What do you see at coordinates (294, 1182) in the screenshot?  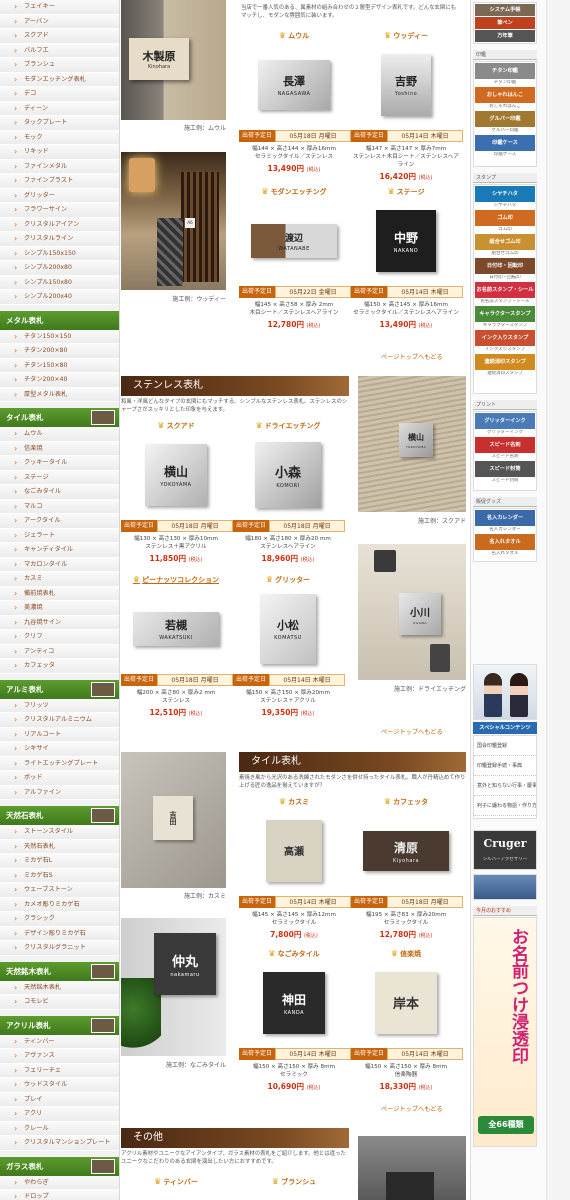 I see `product-name-blanche: ♛ ブランシュ` at bounding box center [294, 1182].